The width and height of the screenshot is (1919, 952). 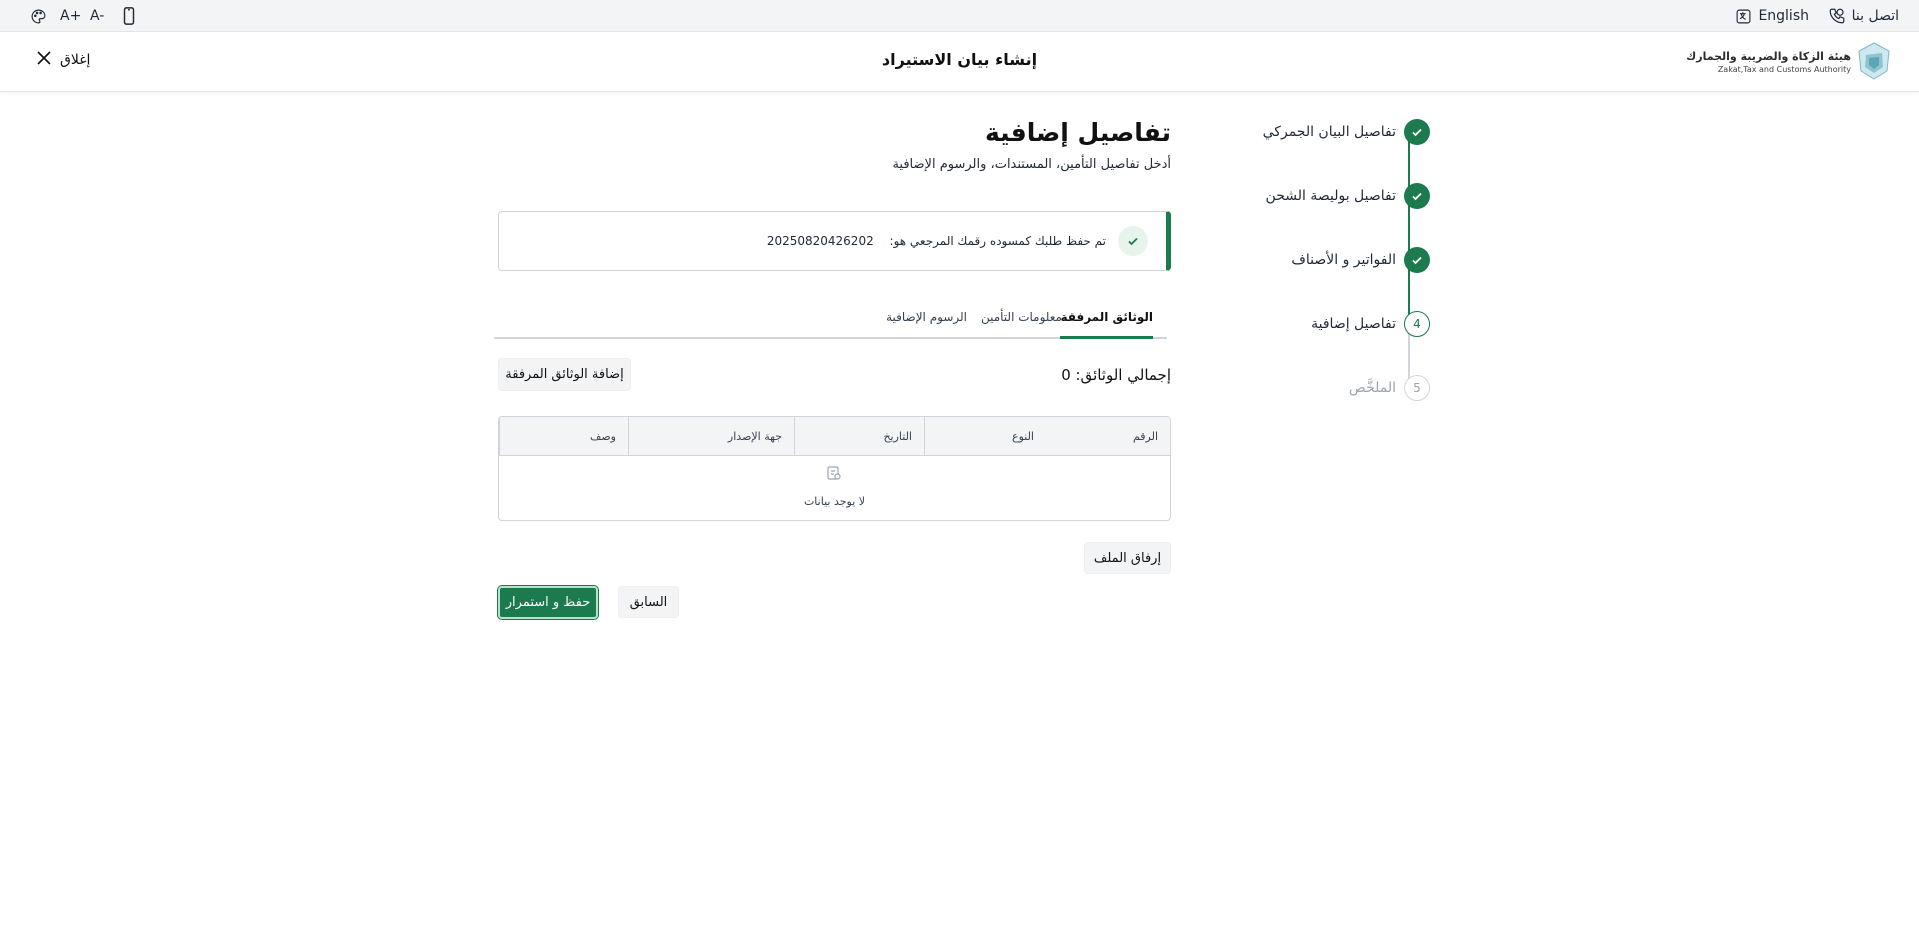 I want to click on step-additional-details: تفاصيل إضافية 4, so click(x=1370, y=324).